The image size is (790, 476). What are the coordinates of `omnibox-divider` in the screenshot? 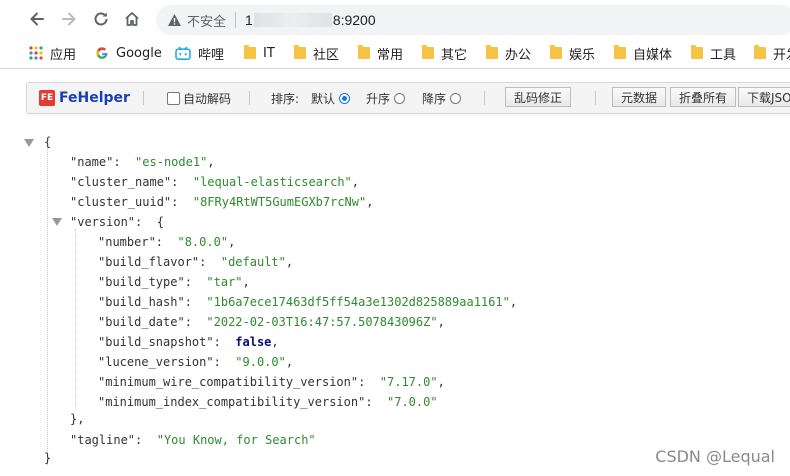 It's located at (236, 20).